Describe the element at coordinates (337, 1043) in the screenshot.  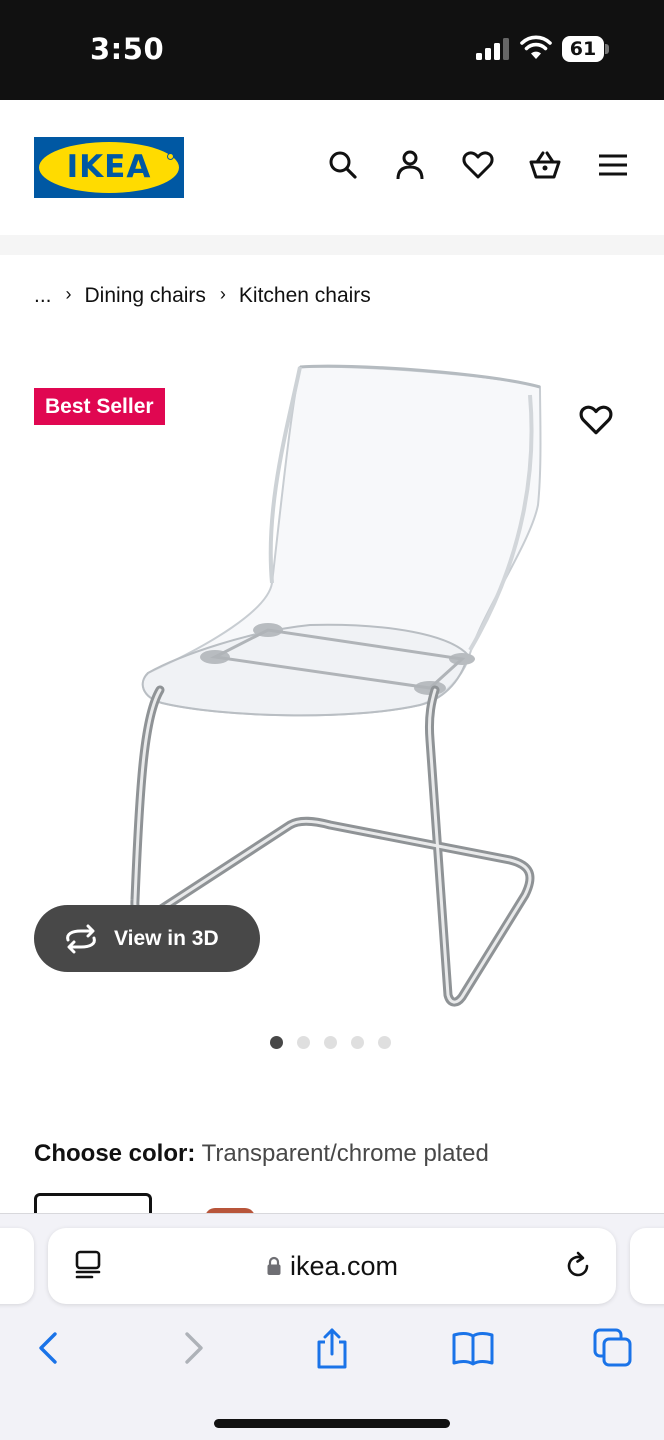
I see `image-carousel-dots` at that location.